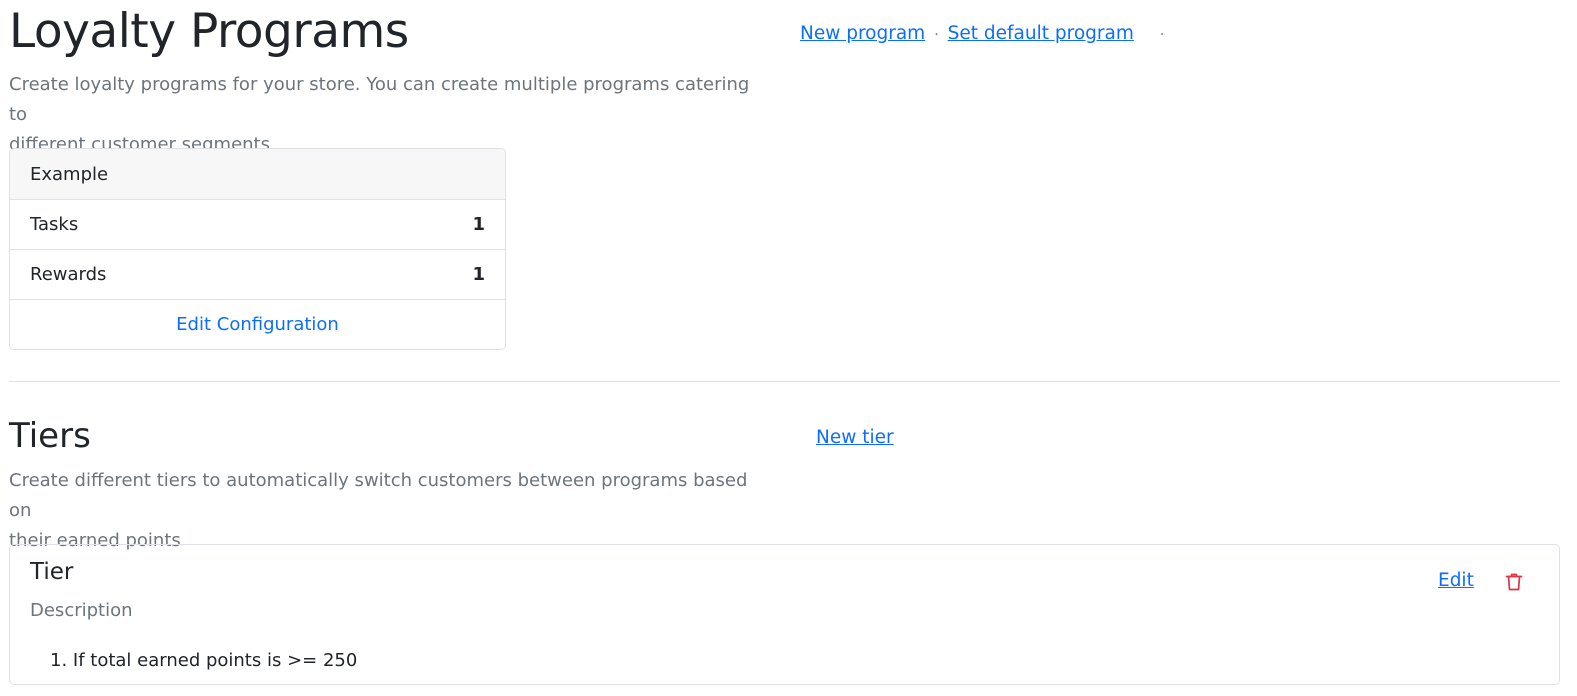 The image size is (1577, 696). I want to click on program-stat-label: Rewards, so click(68, 274).